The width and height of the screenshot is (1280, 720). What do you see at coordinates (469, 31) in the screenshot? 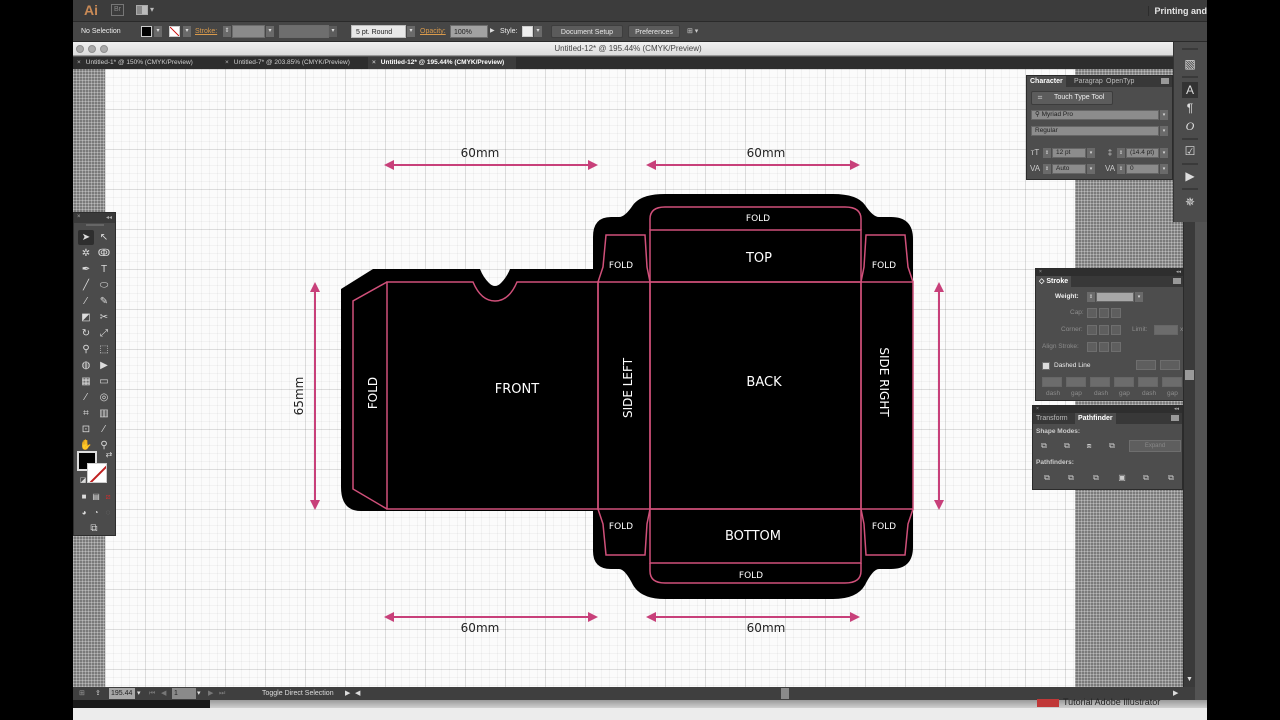
I see `opacity-field: 100%` at bounding box center [469, 31].